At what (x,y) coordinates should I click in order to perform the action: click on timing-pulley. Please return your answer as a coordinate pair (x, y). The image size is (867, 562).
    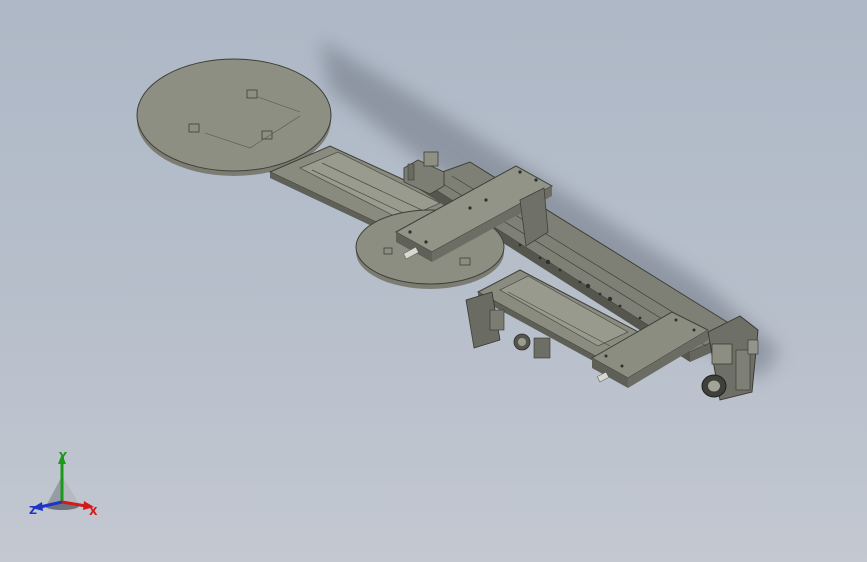
    Looking at the image, I should click on (532, 346).